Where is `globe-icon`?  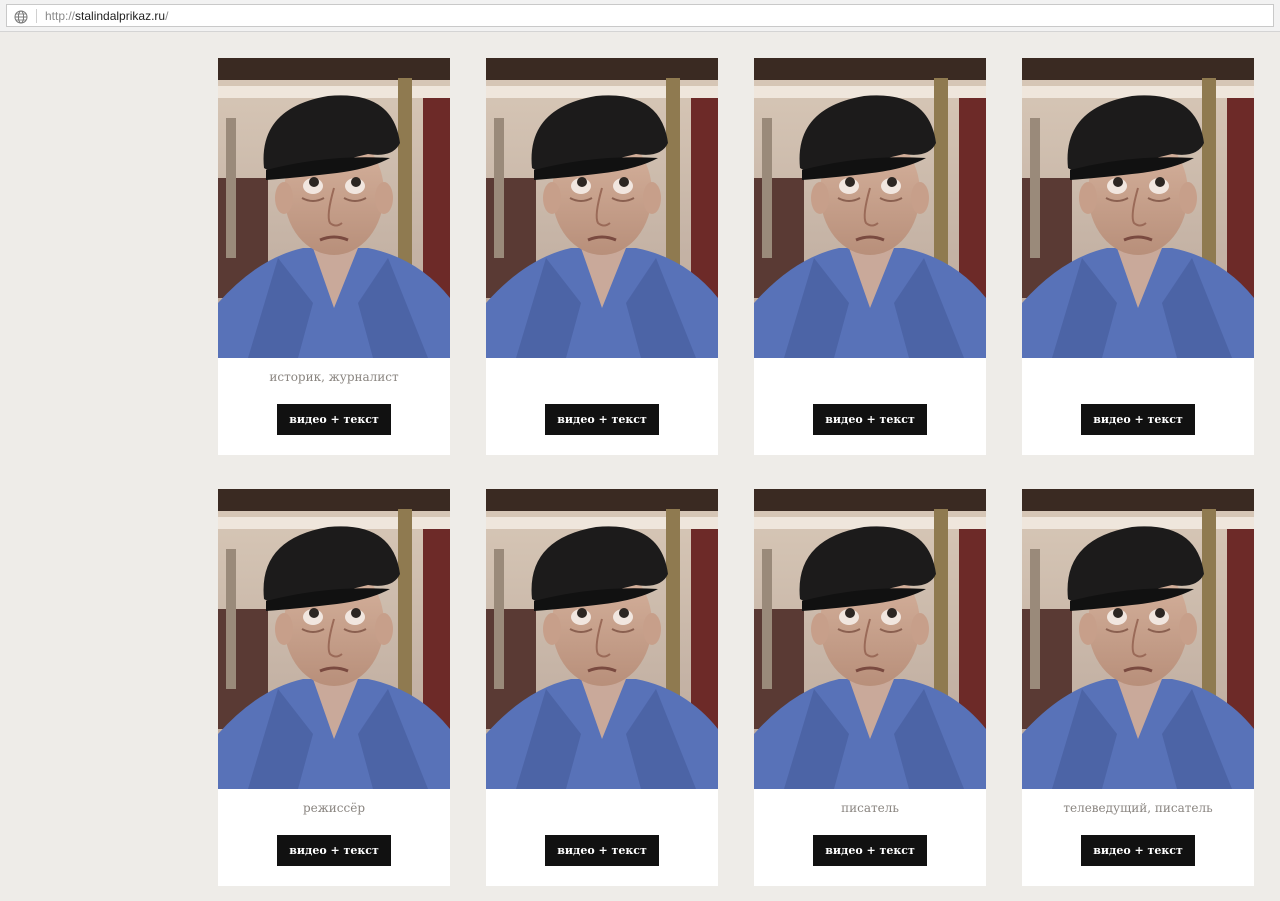 globe-icon is located at coordinates (21, 16).